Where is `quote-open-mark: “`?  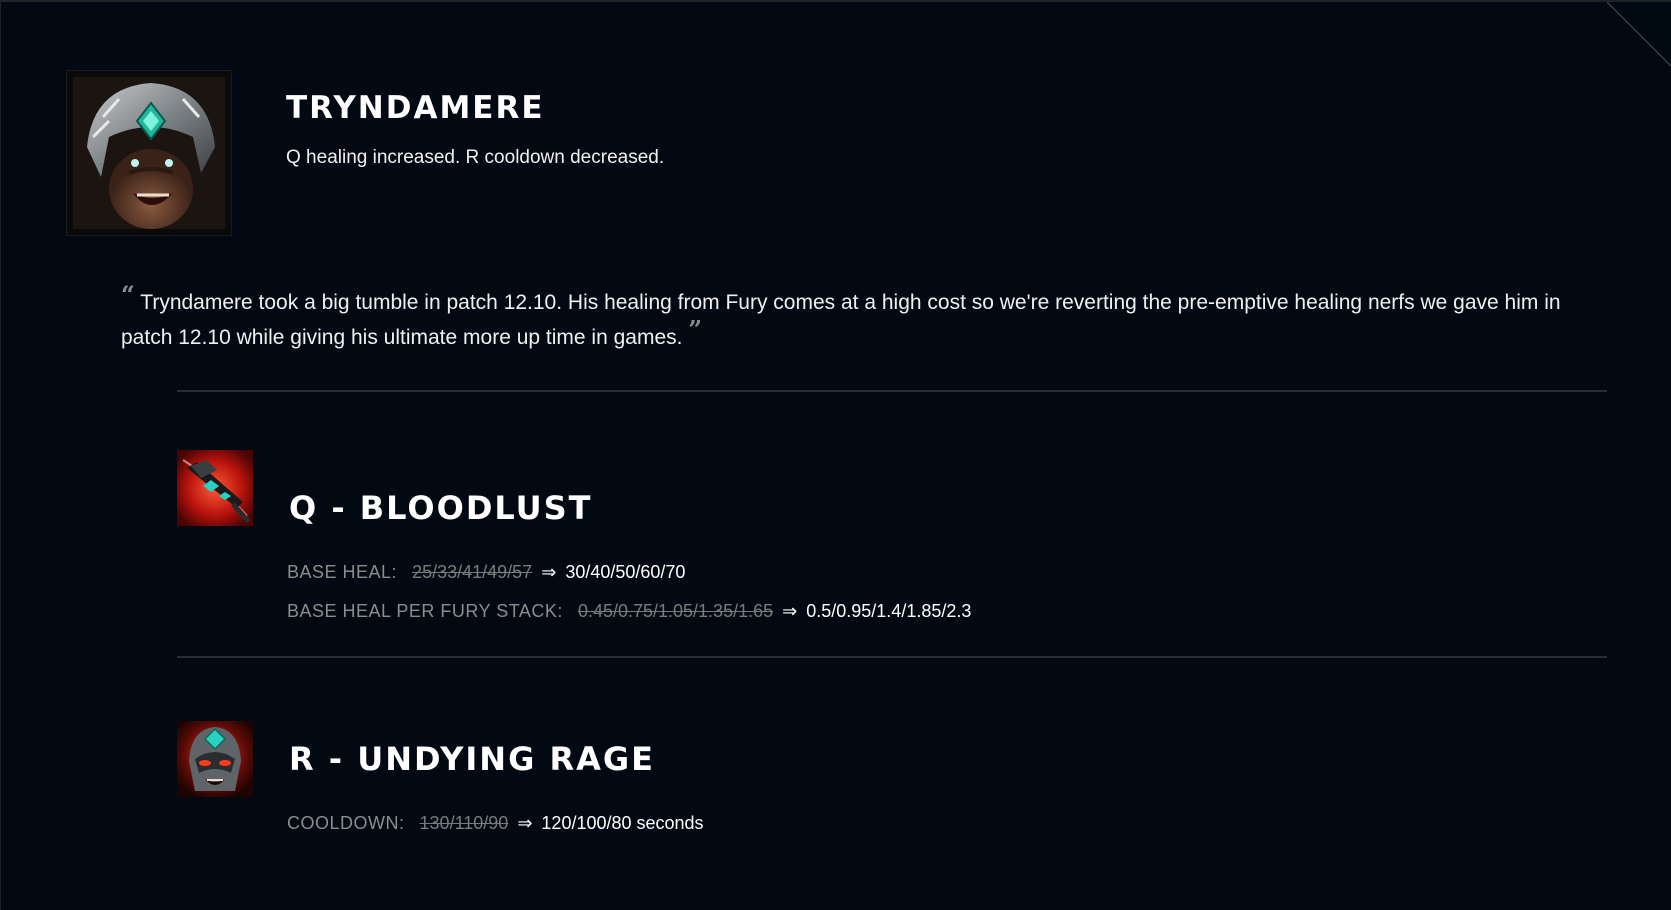 quote-open-mark: “ is located at coordinates (128, 294).